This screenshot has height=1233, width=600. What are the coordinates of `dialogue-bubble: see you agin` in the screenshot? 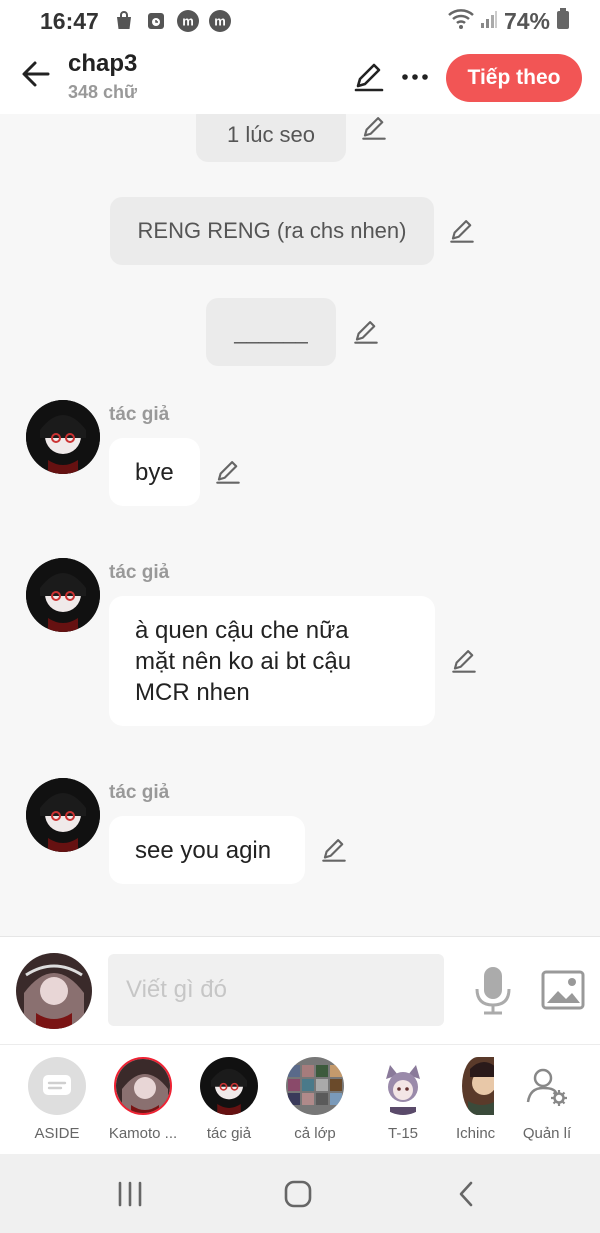 It's located at (207, 850).